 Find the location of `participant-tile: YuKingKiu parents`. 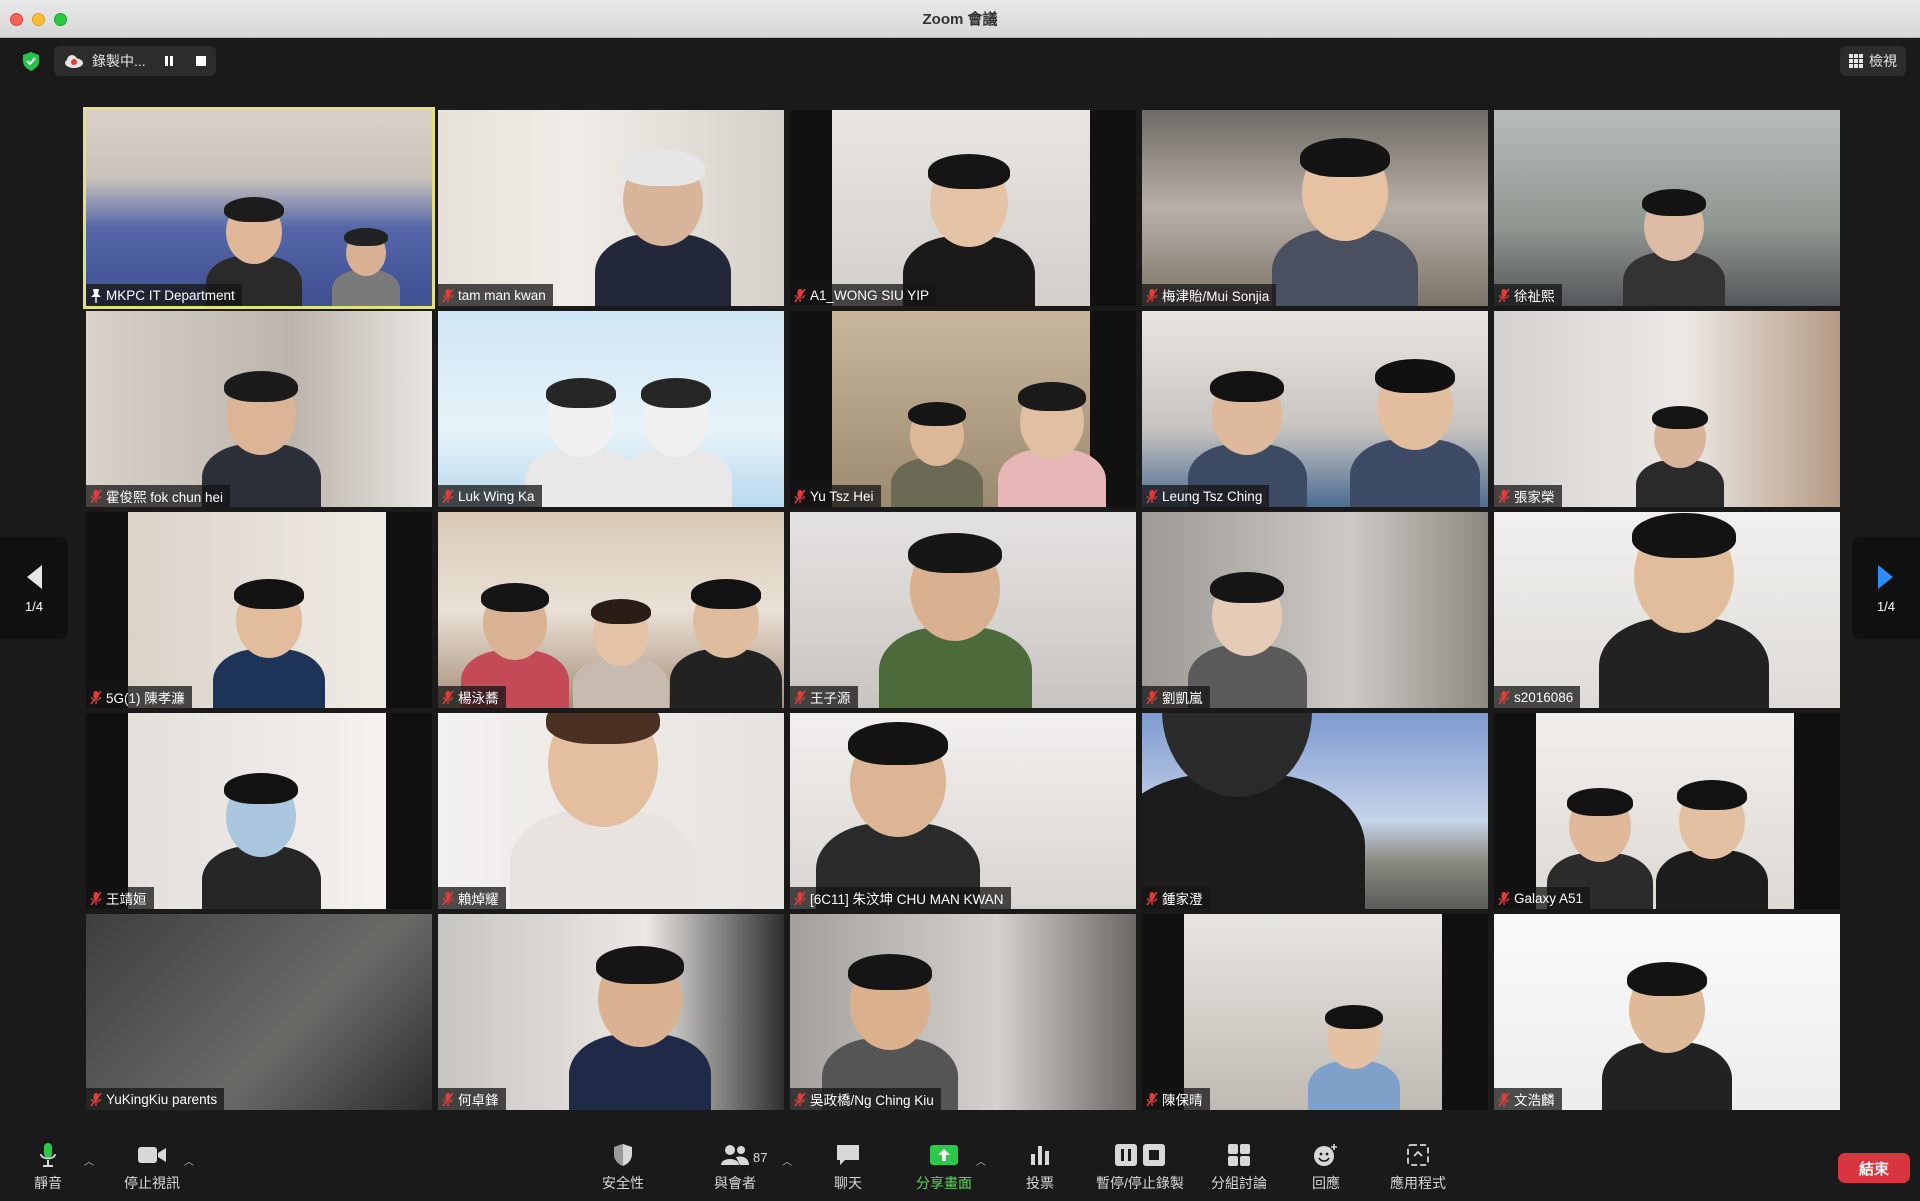

participant-tile: YuKingKiu parents is located at coordinates (259, 1012).